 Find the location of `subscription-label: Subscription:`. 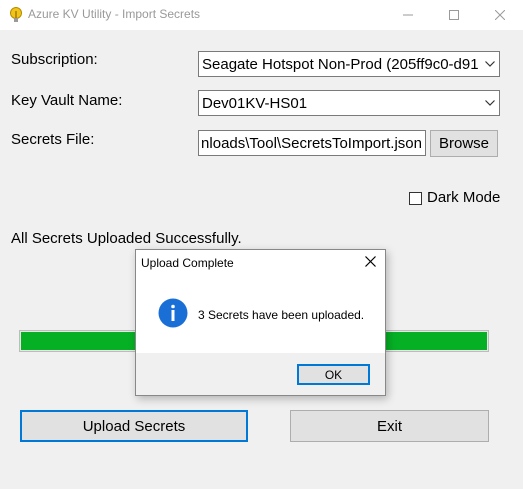

subscription-label: Subscription: is located at coordinates (54, 59).